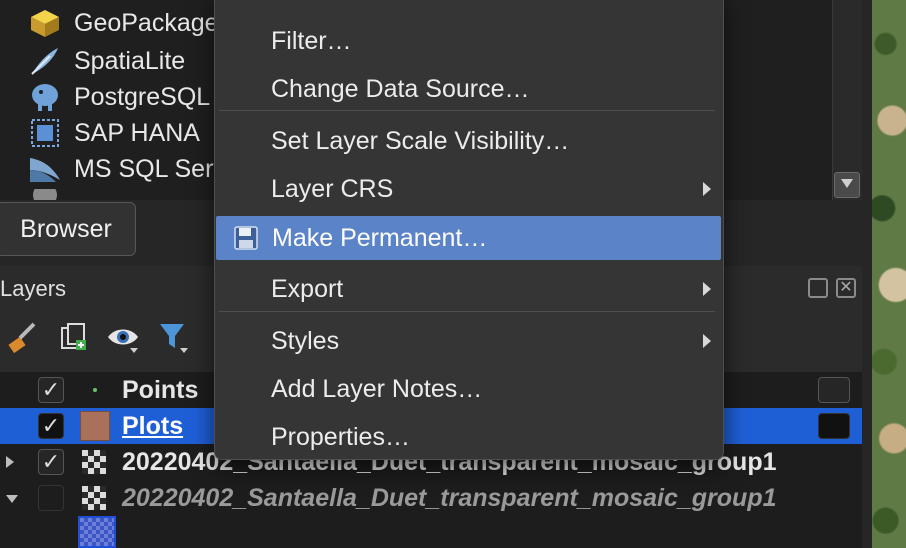 The image size is (906, 548). I want to click on browser-item-label: SAP HANA, so click(137, 132).